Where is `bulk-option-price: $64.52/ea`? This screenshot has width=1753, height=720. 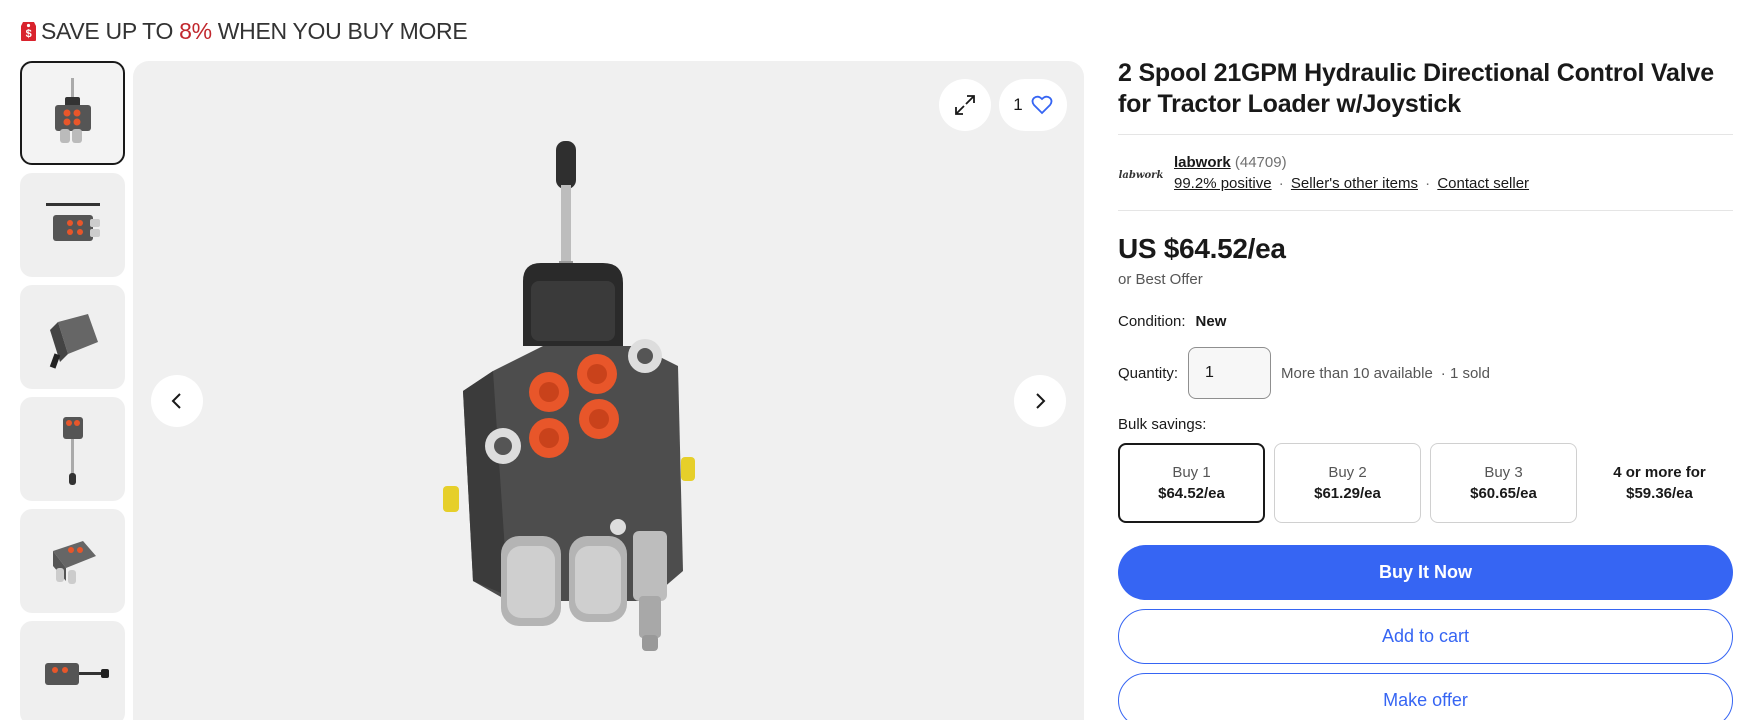
bulk-option-price: $64.52/ea is located at coordinates (1191, 493).